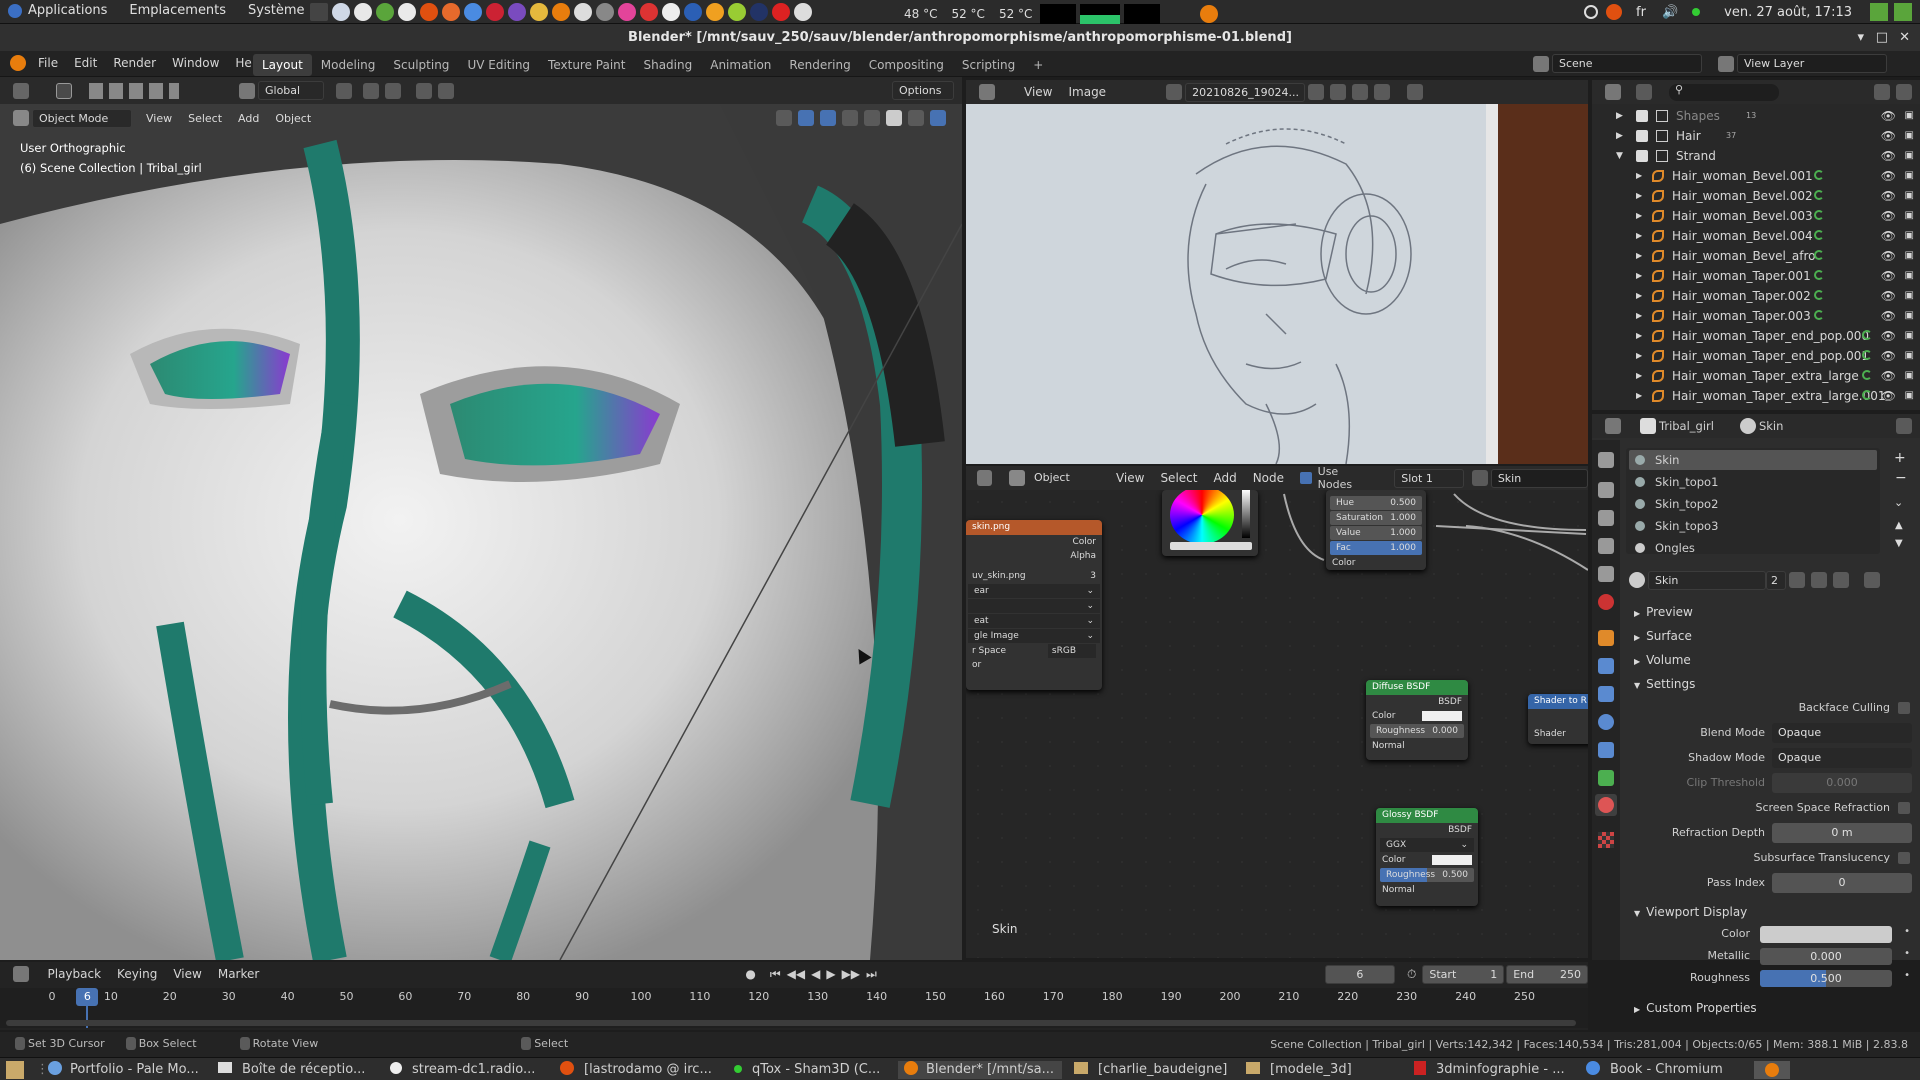  I want to click on outliner-row: ▶ Hair_woman_Taper_extra_large.001 👁 ▣, so click(1756, 396).